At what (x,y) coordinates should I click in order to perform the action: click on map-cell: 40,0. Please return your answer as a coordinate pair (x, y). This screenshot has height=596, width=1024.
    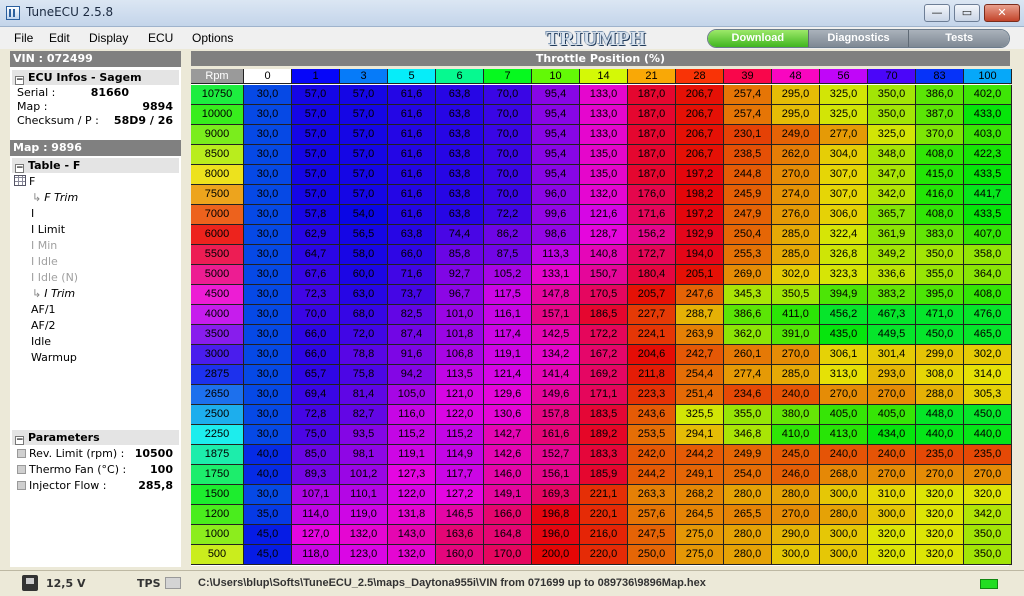
    Looking at the image, I should click on (268, 475).